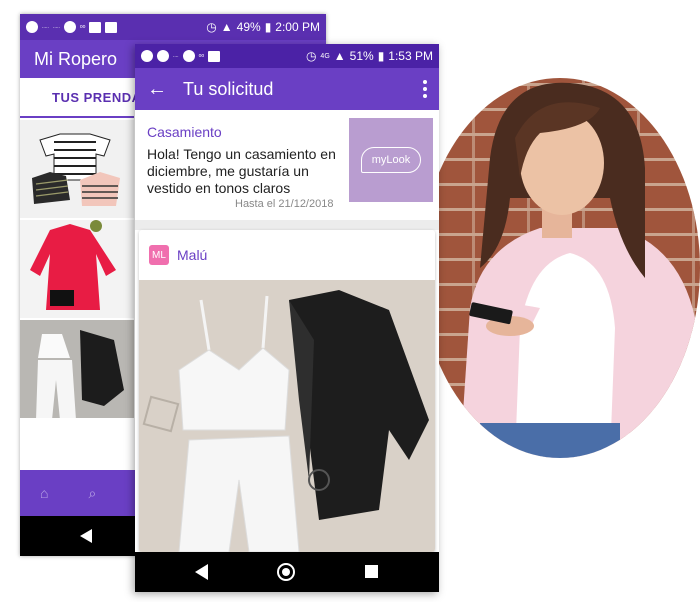 The image size is (700, 602). What do you see at coordinates (425, 89) in the screenshot?
I see `more-options-icon` at bounding box center [425, 89].